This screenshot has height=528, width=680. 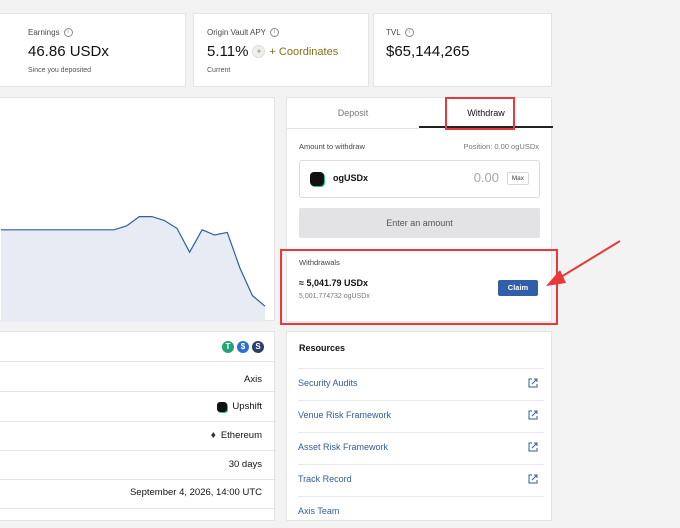 I want to click on protocol-value: Upshift, so click(x=247, y=406).